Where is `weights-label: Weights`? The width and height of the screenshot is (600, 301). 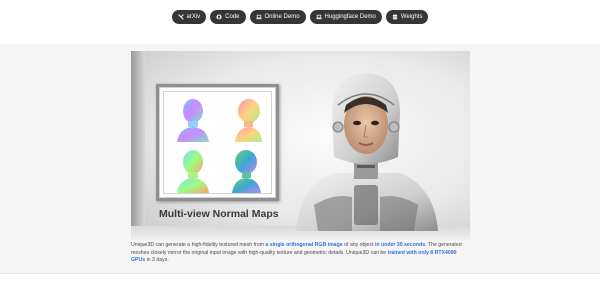
weights-label: Weights is located at coordinates (411, 17).